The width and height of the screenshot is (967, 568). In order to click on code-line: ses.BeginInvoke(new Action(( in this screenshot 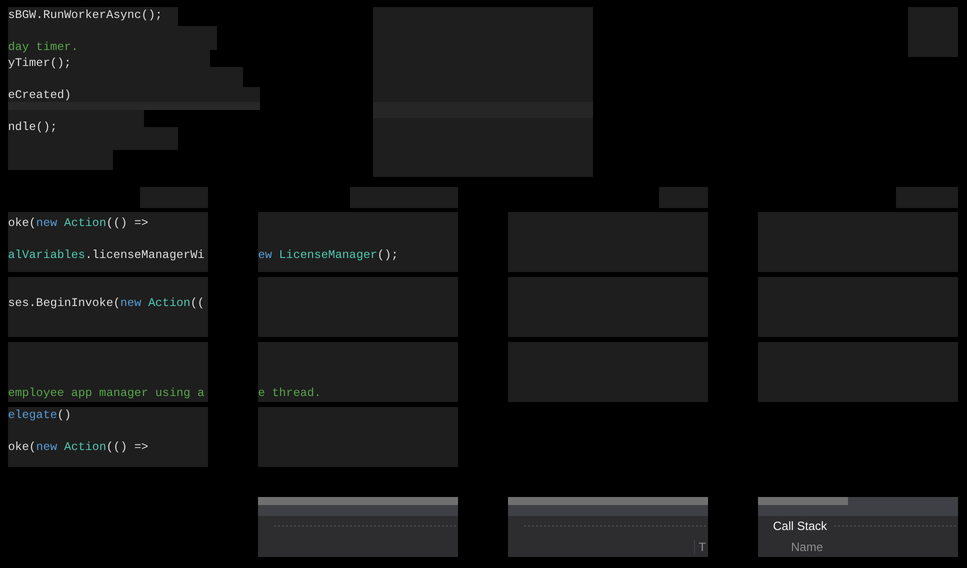, I will do `click(106, 303)`.